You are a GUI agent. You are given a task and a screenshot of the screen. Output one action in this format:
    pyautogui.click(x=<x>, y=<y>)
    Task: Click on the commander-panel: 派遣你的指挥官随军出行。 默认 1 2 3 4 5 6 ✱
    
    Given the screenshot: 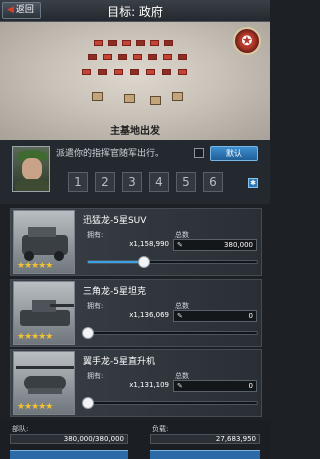 What is the action you would take?
    pyautogui.click(x=135, y=172)
    